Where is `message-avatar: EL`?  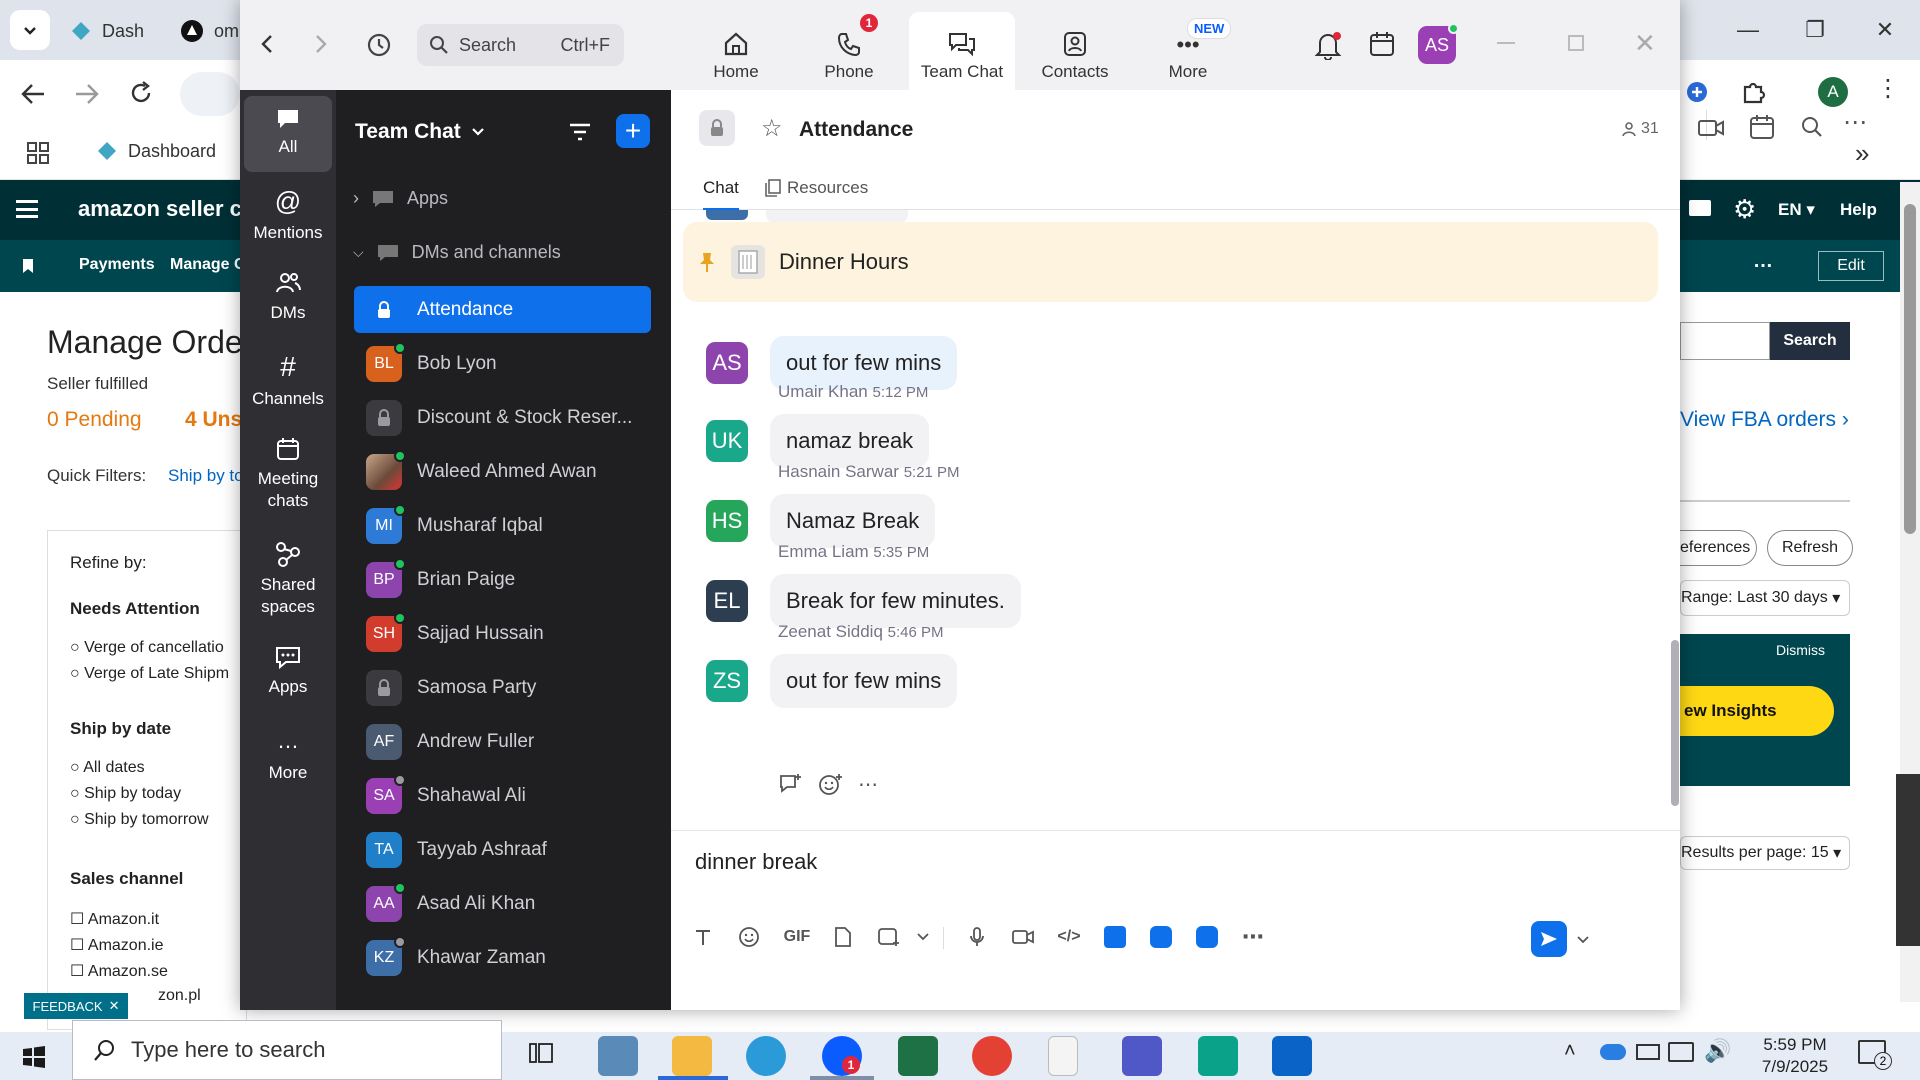
message-avatar: EL is located at coordinates (727, 601).